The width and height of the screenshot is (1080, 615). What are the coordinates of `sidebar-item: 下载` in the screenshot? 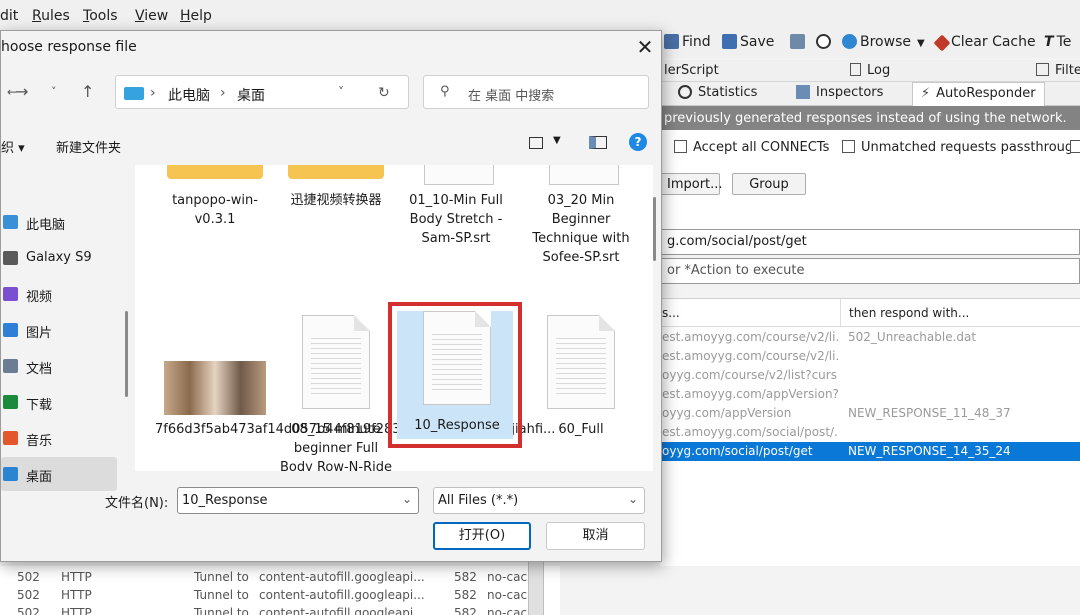 It's located at (59, 402).